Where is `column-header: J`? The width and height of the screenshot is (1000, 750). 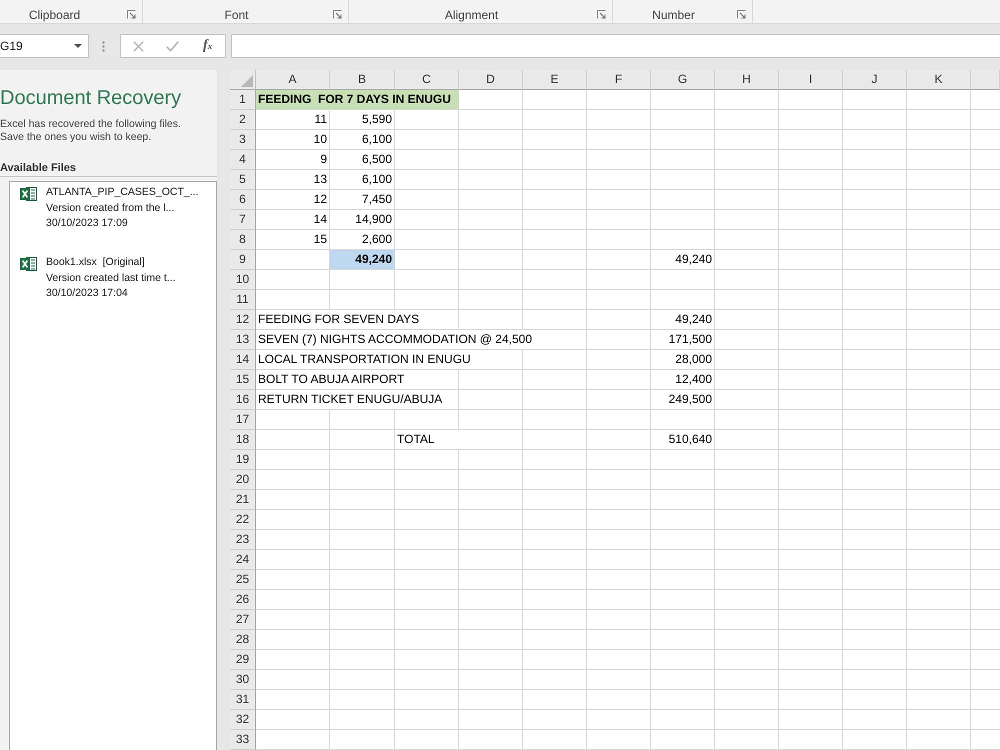 column-header: J is located at coordinates (875, 80).